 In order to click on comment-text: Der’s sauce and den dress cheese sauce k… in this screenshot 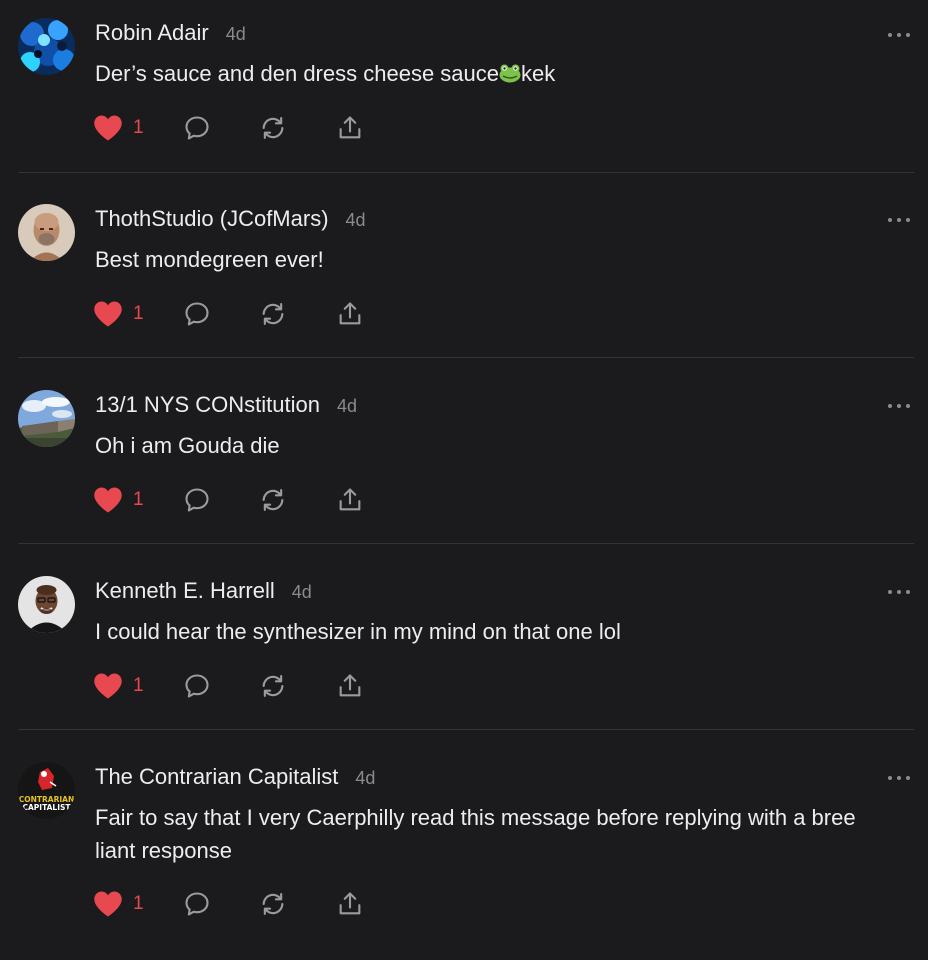, I will do `click(495, 73)`.